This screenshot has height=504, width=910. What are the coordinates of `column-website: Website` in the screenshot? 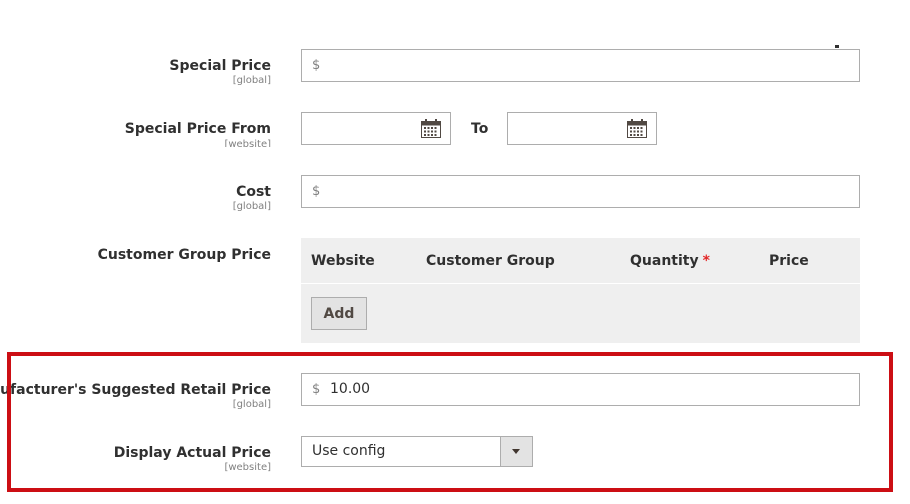 It's located at (343, 261).